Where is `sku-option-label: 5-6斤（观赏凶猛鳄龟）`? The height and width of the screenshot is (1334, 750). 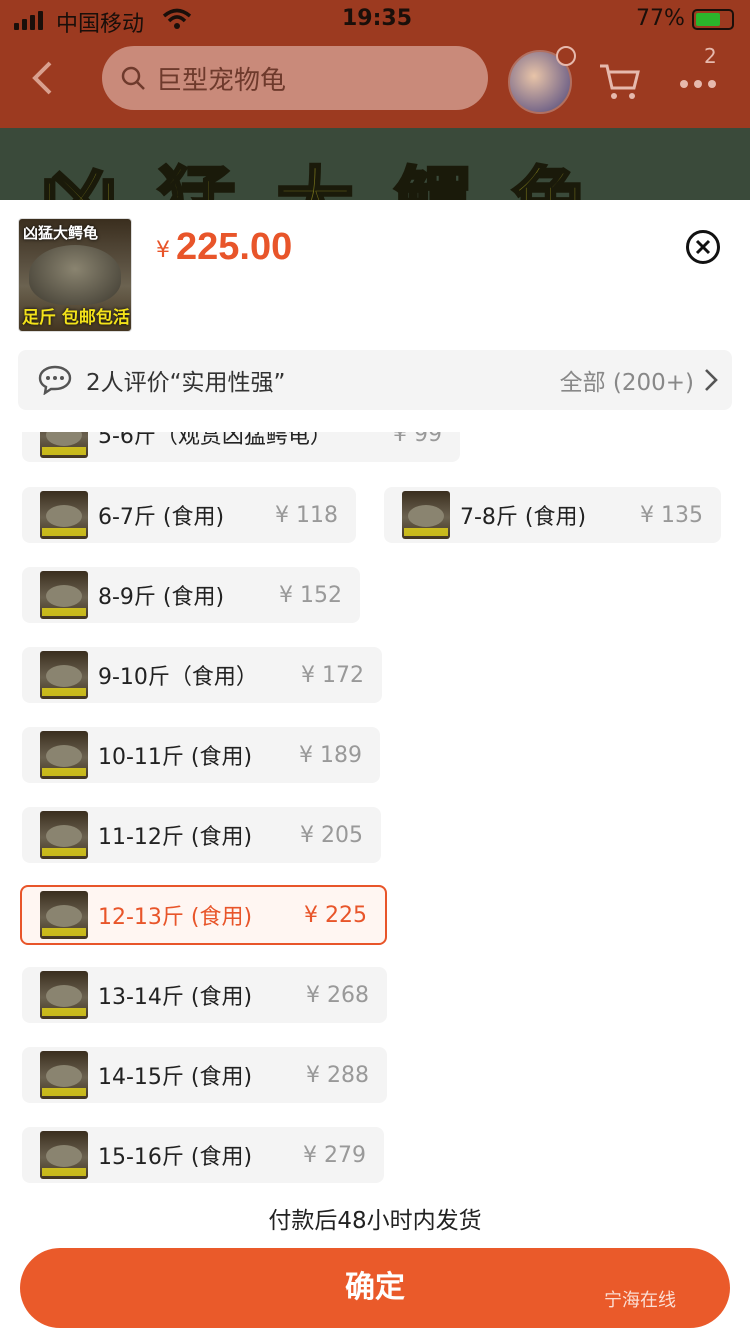
sku-option-label: 5-6斤（观赏凶猛鳄龟） is located at coordinates (215, 440).